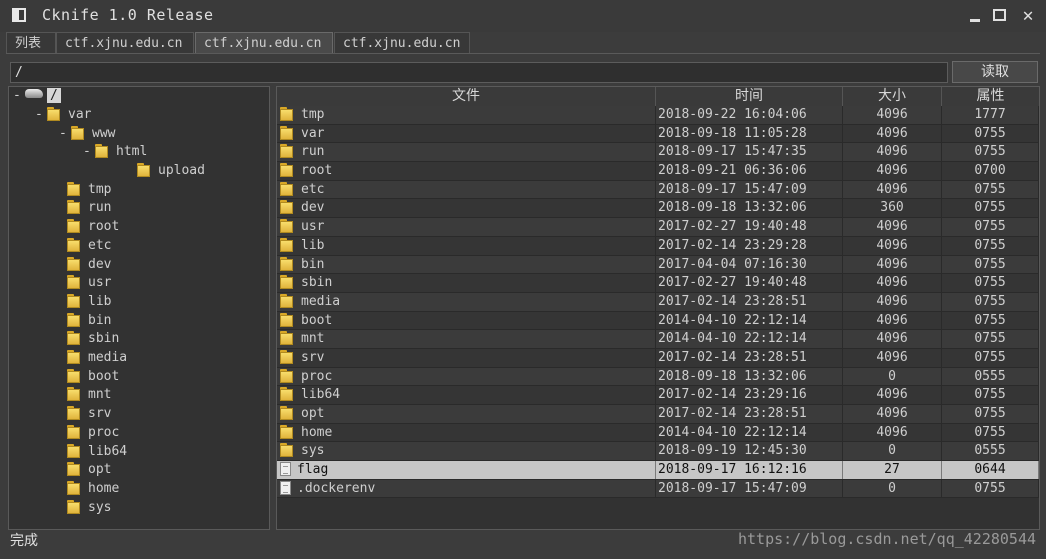 The height and width of the screenshot is (559, 1046). What do you see at coordinates (100, 189) in the screenshot?
I see `tree-node-label: tmp` at bounding box center [100, 189].